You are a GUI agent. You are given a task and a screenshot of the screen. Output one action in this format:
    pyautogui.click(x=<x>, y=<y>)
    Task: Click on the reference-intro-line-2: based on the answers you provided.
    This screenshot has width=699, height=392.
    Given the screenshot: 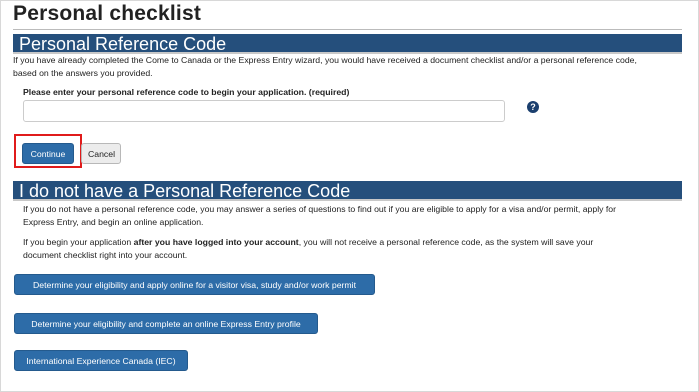 What is the action you would take?
    pyautogui.click(x=83, y=73)
    